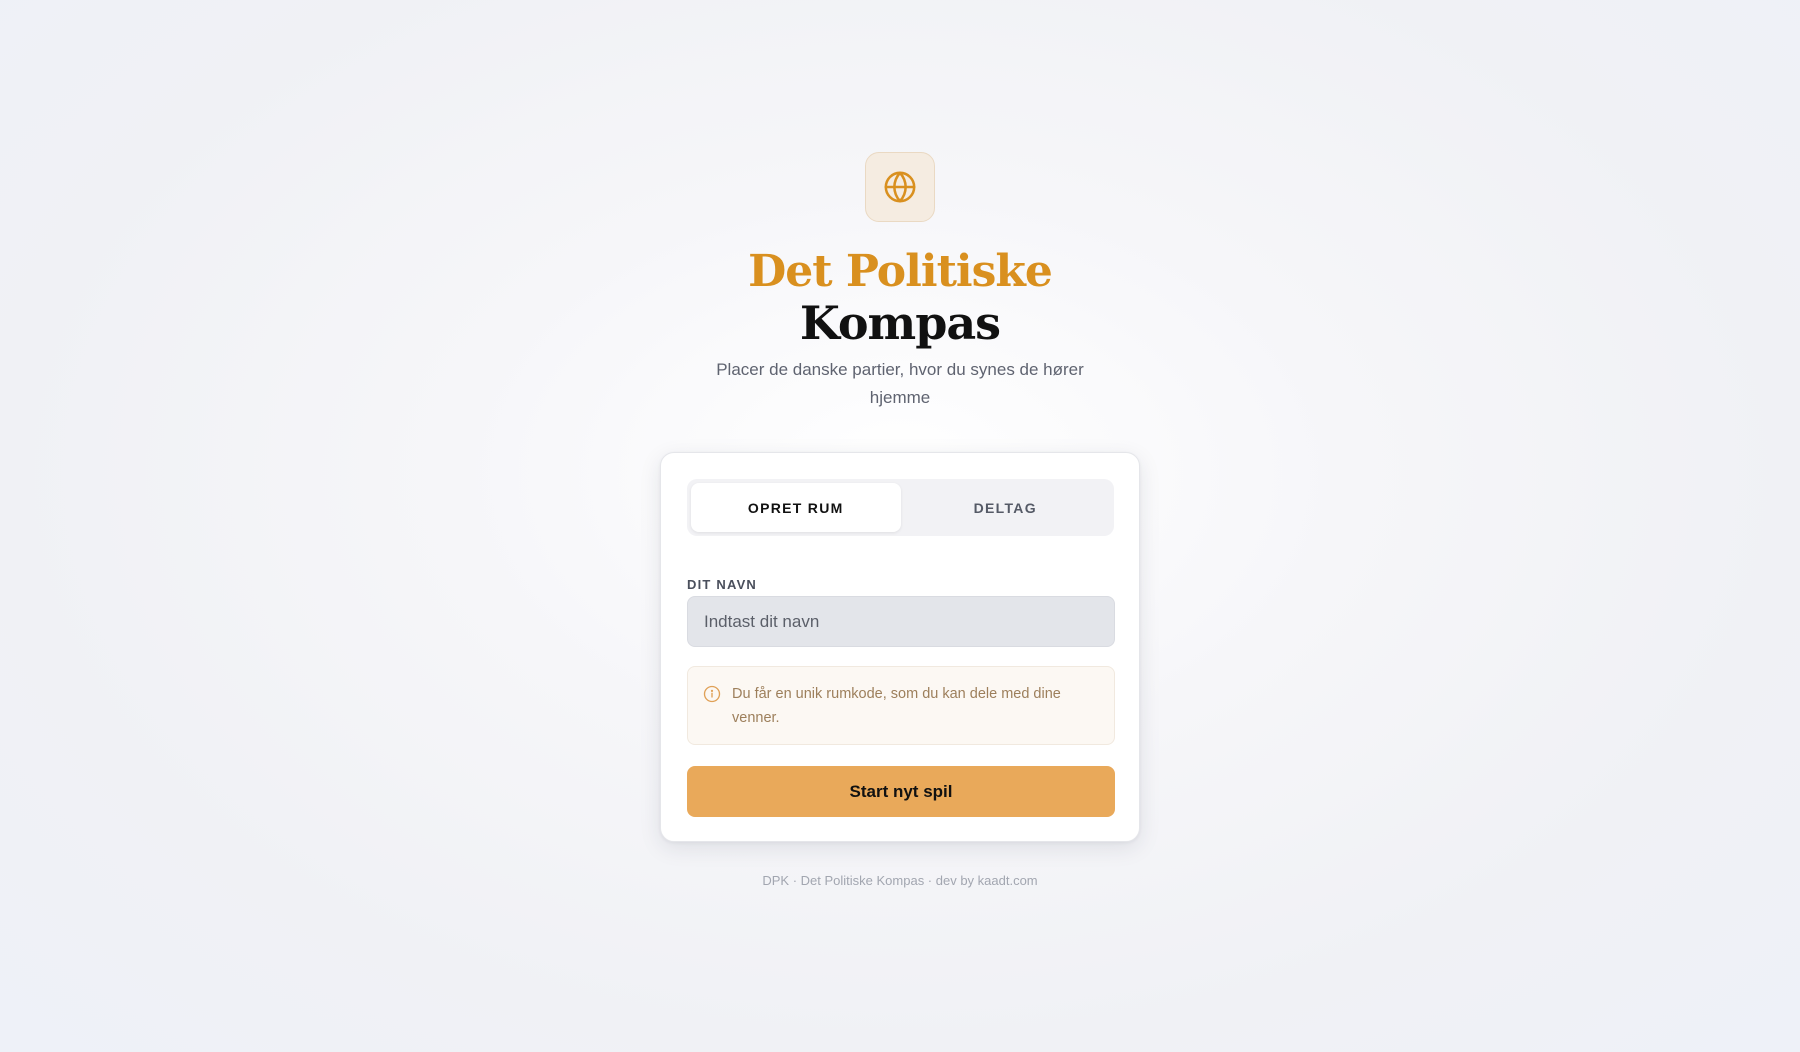  I want to click on start-game-button: Start nyt spil, so click(901, 791).